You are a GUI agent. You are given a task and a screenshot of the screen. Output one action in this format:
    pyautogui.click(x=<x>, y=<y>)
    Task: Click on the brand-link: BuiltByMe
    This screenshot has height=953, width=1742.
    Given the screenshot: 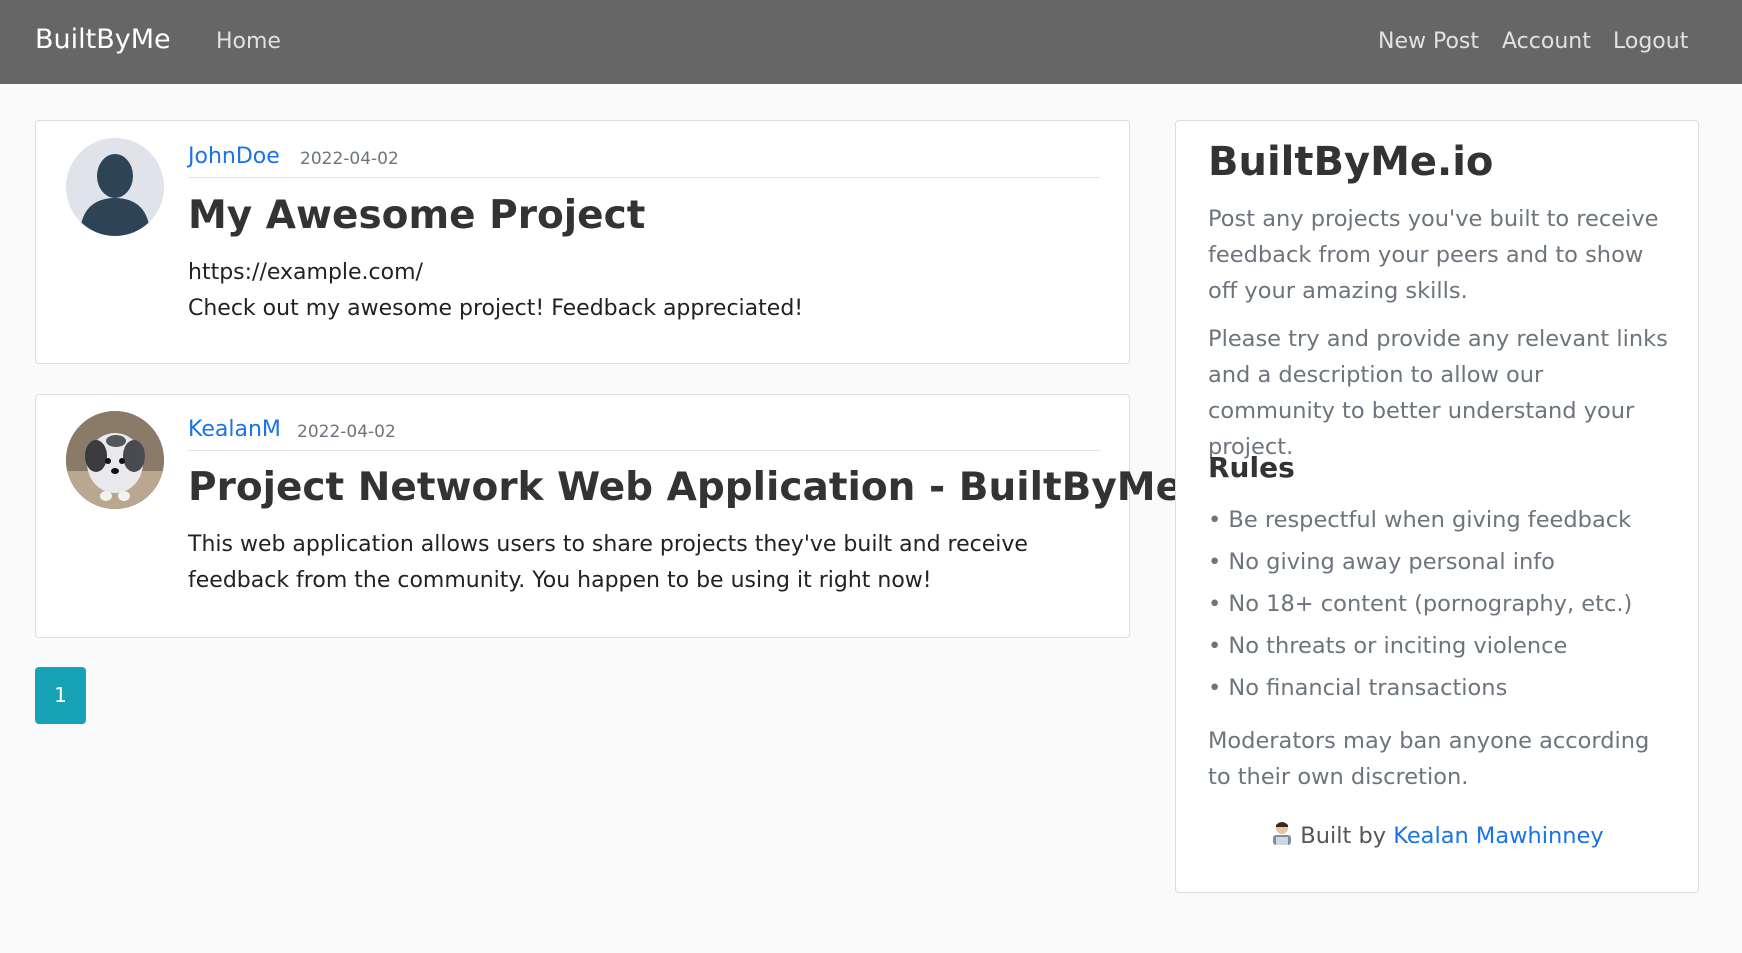 What is the action you would take?
    pyautogui.click(x=103, y=39)
    